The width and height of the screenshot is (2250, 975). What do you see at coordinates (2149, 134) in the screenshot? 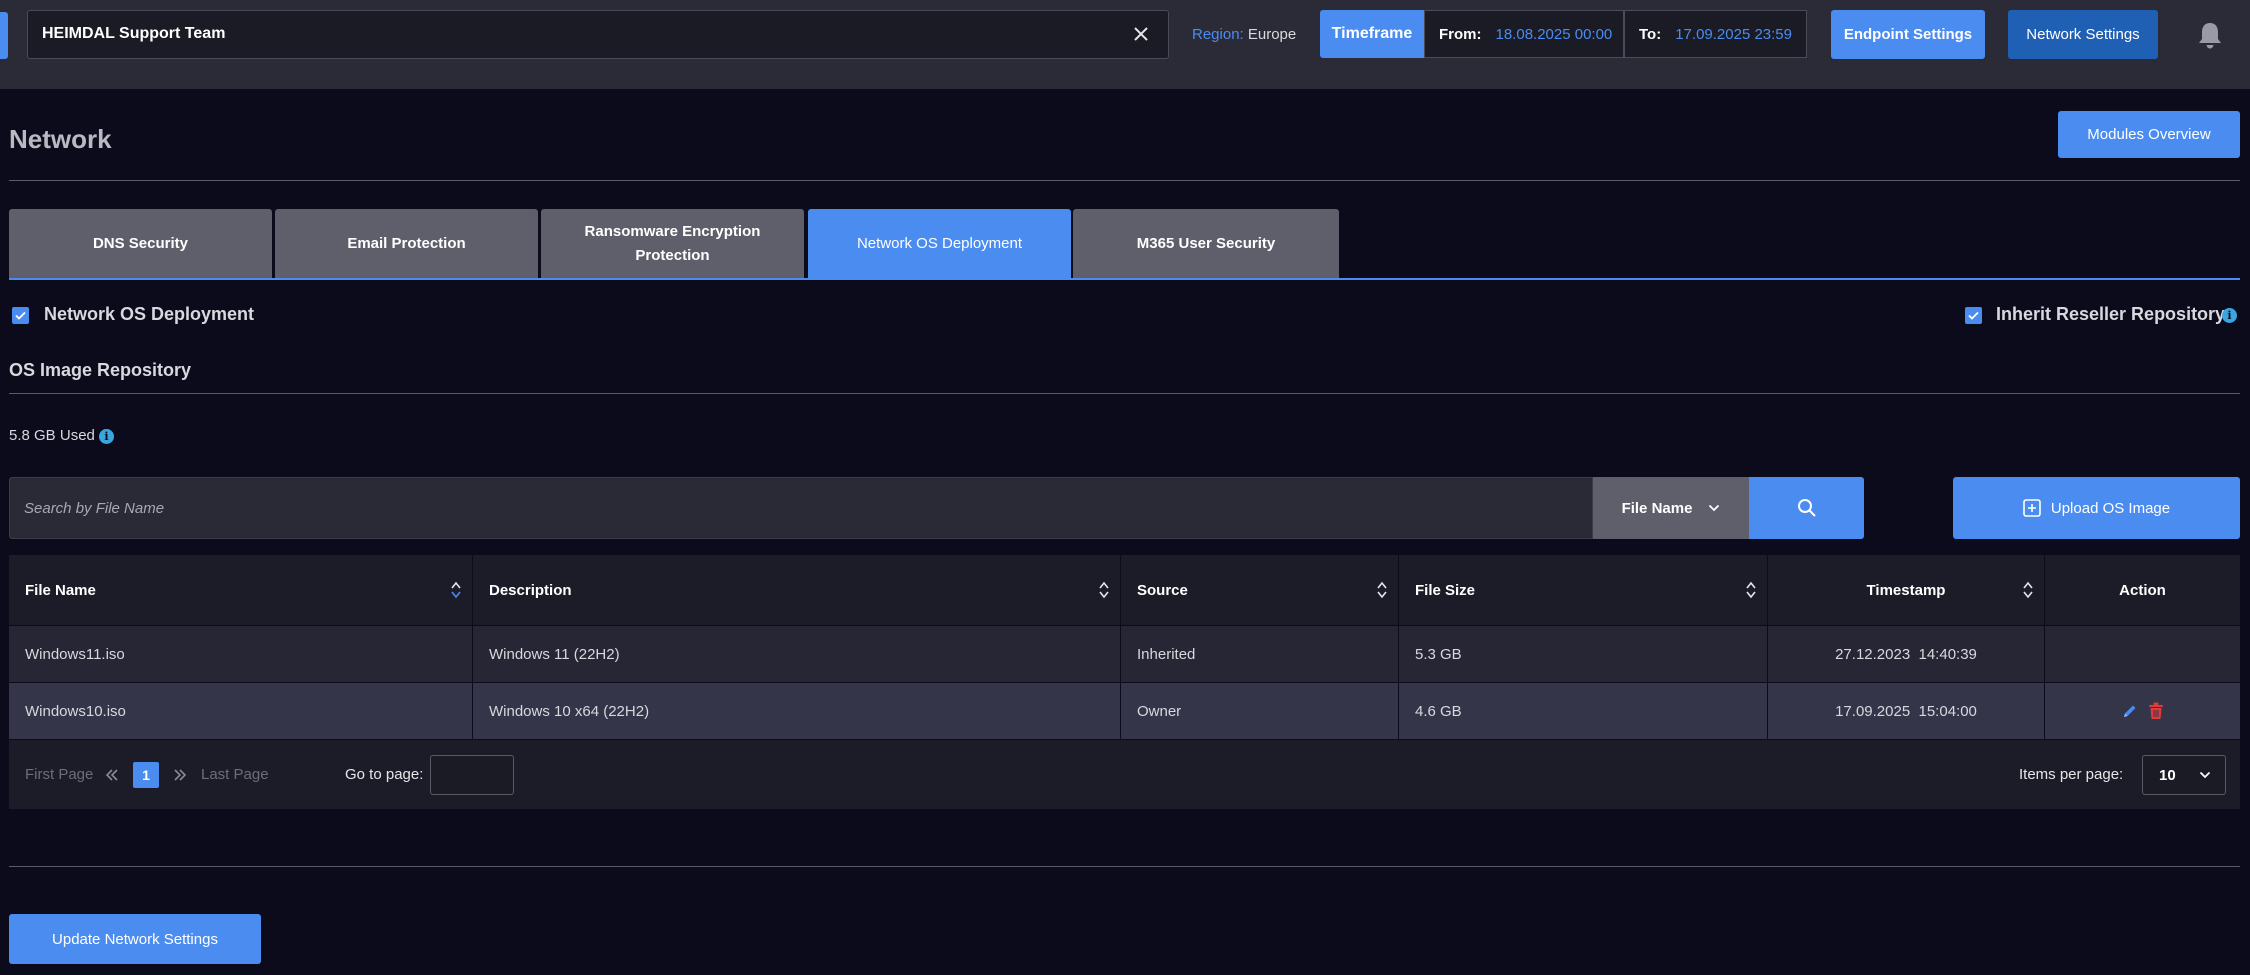
I see `modules-overview-button: Modules Overview` at bounding box center [2149, 134].